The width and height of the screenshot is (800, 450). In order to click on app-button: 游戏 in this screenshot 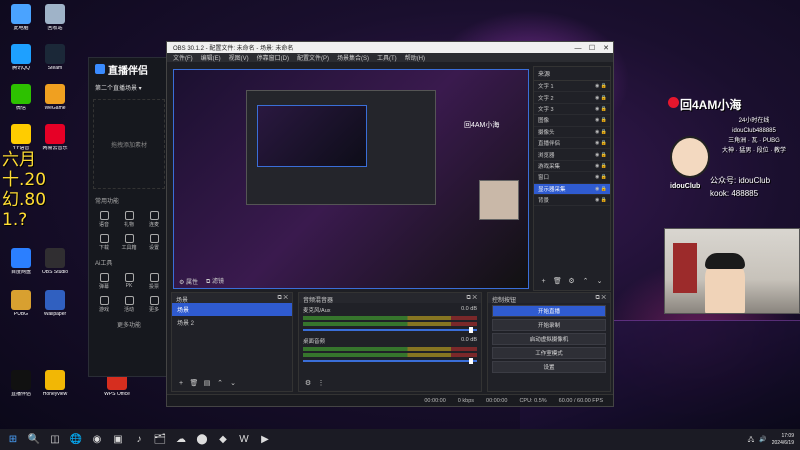, I will do `click(104, 305)`.